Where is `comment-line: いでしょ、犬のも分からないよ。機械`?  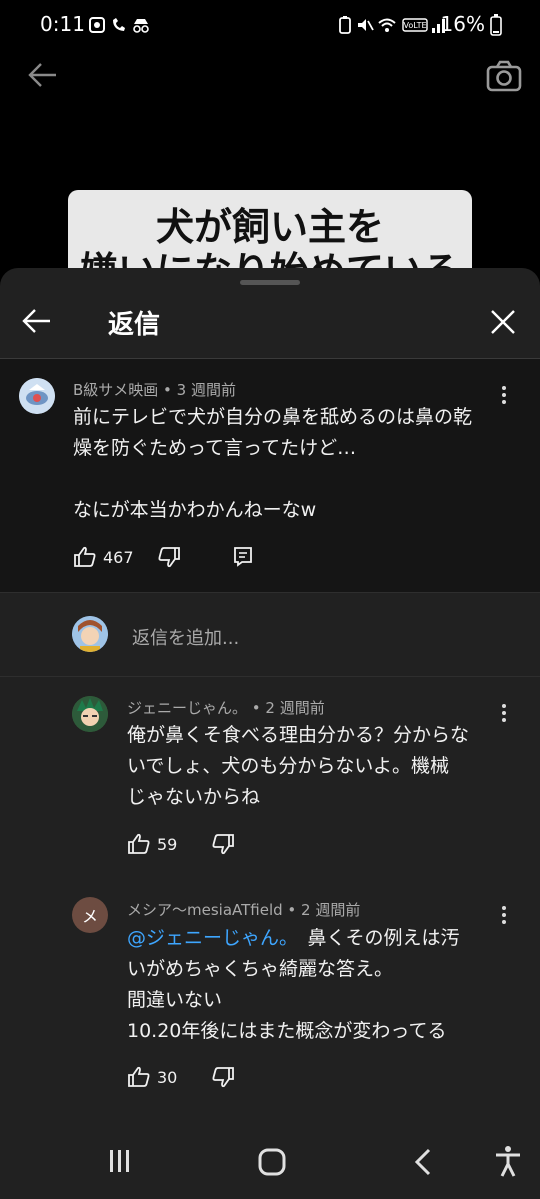
comment-line: いでしょ、犬のも分からないよ。機械 is located at coordinates (288, 766).